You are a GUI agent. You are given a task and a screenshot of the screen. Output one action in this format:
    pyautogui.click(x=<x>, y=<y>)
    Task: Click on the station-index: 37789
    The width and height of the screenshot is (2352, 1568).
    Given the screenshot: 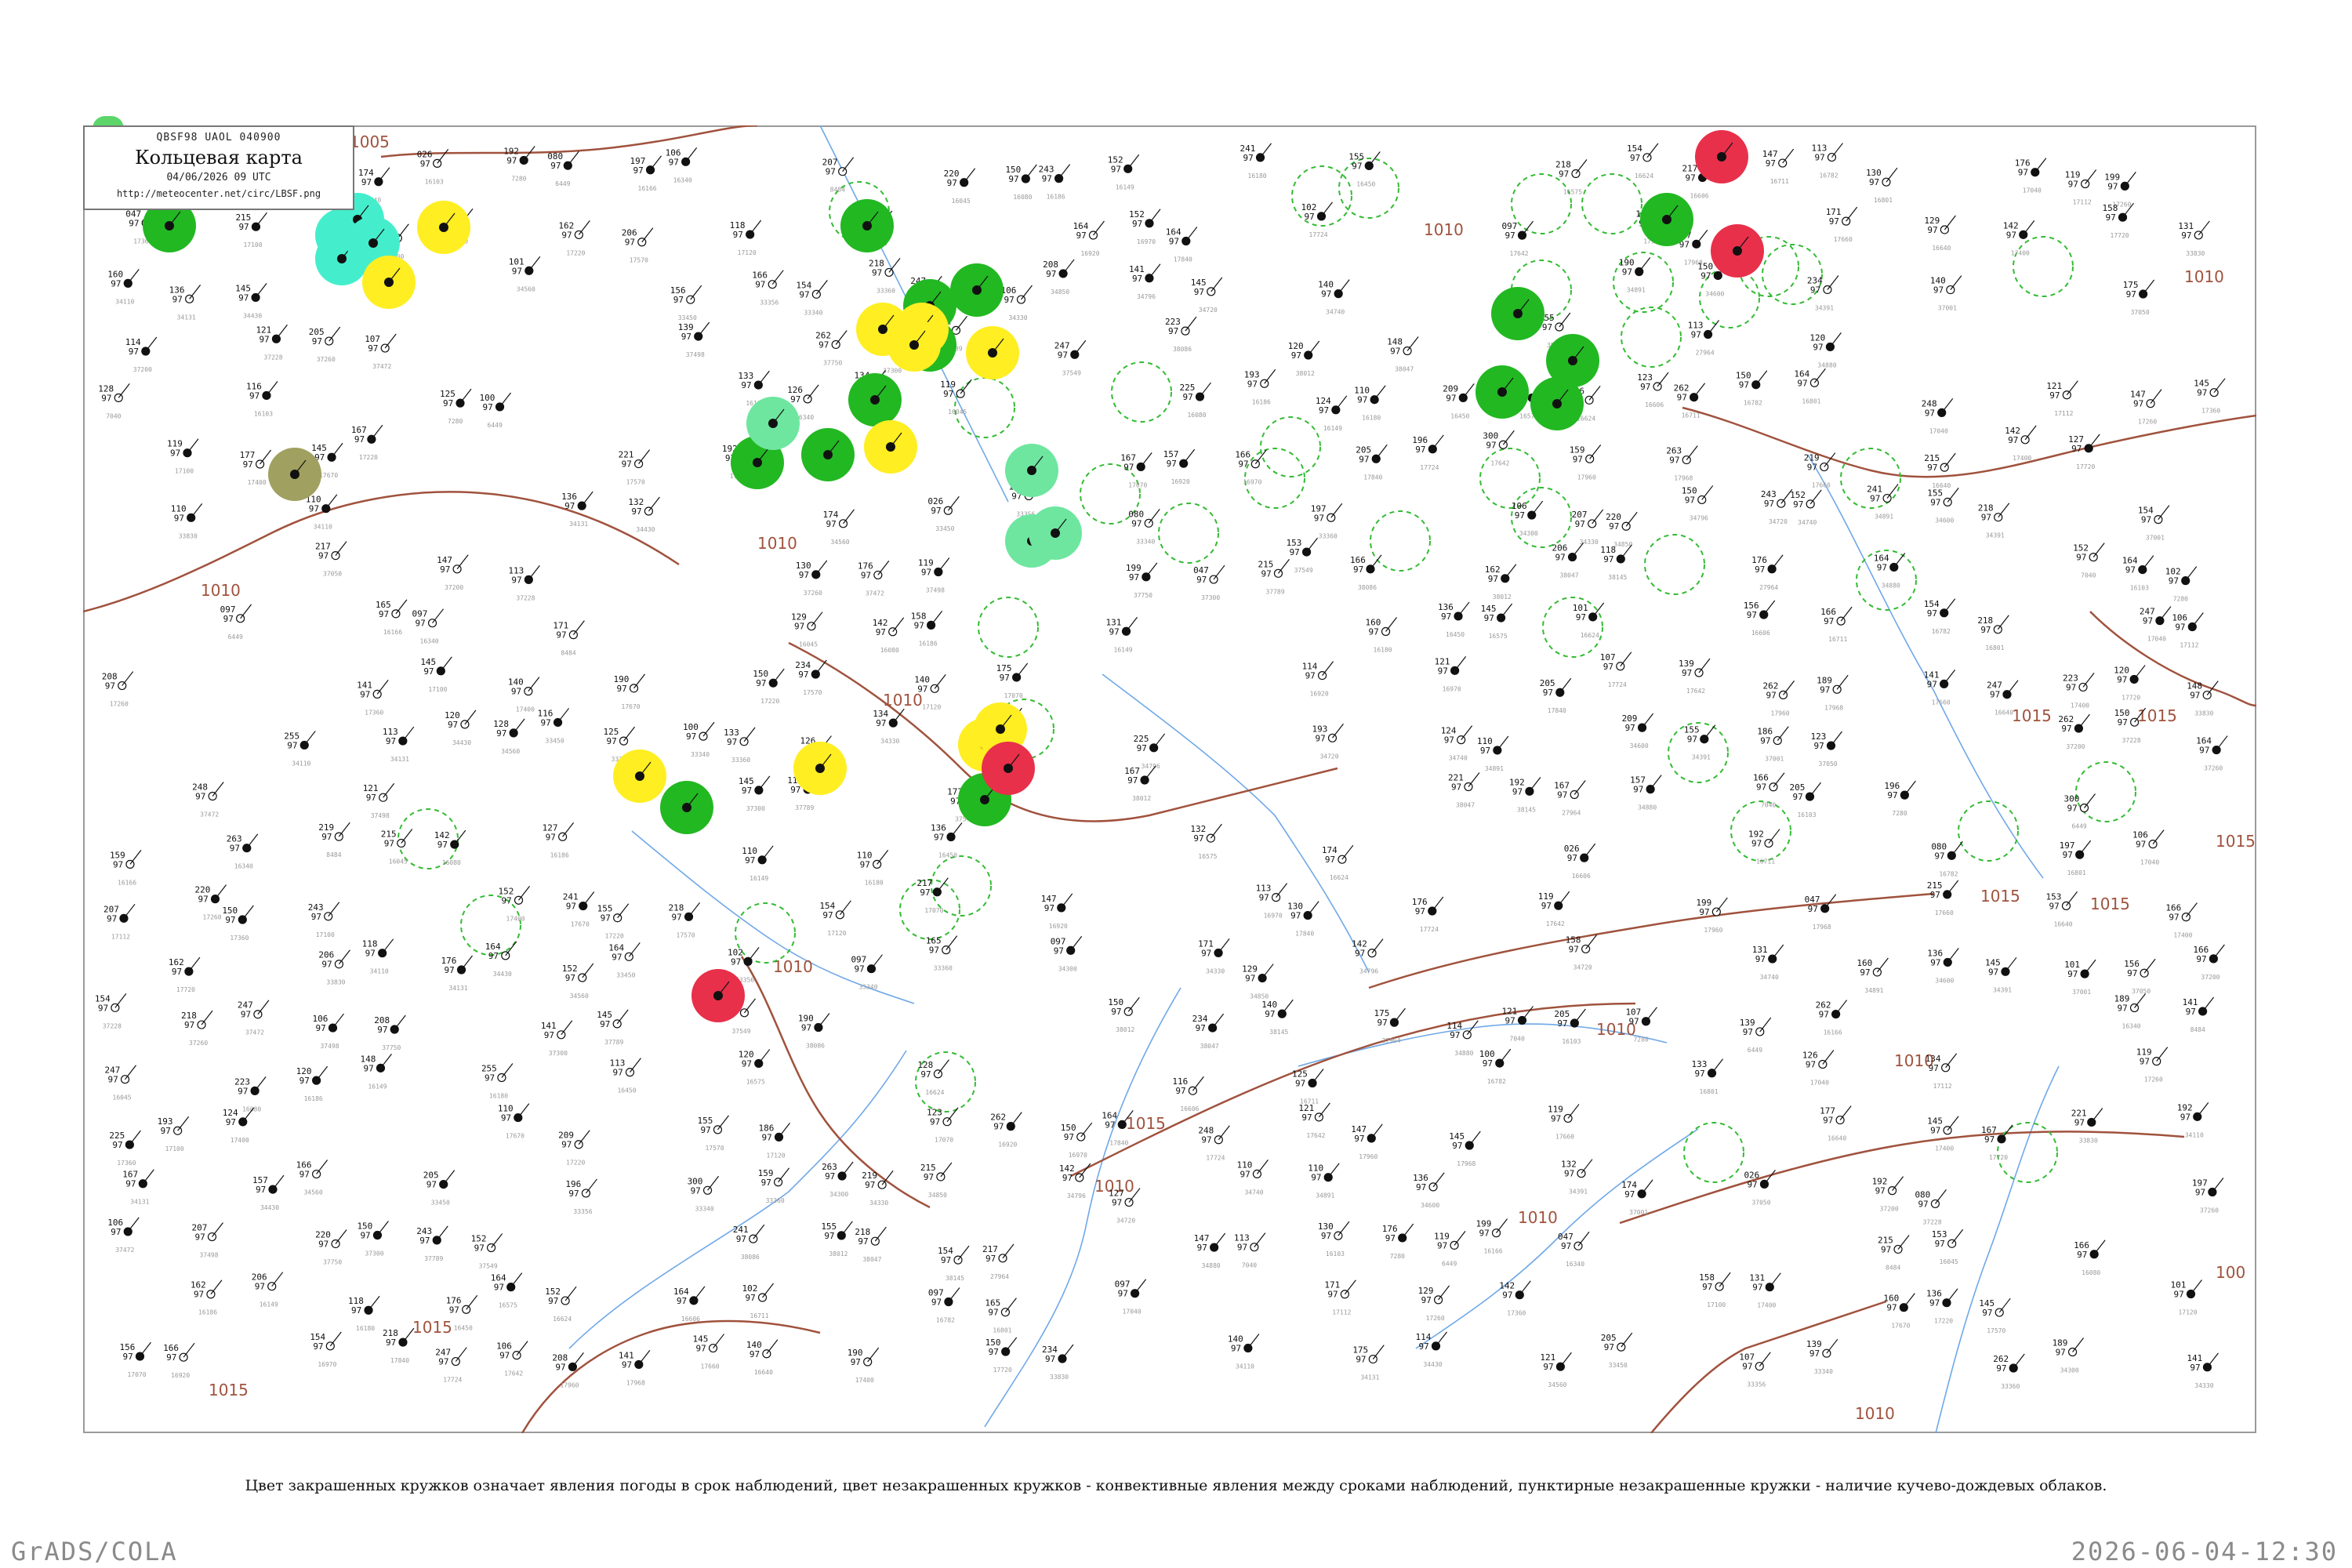 What is the action you would take?
    pyautogui.click(x=1274, y=591)
    